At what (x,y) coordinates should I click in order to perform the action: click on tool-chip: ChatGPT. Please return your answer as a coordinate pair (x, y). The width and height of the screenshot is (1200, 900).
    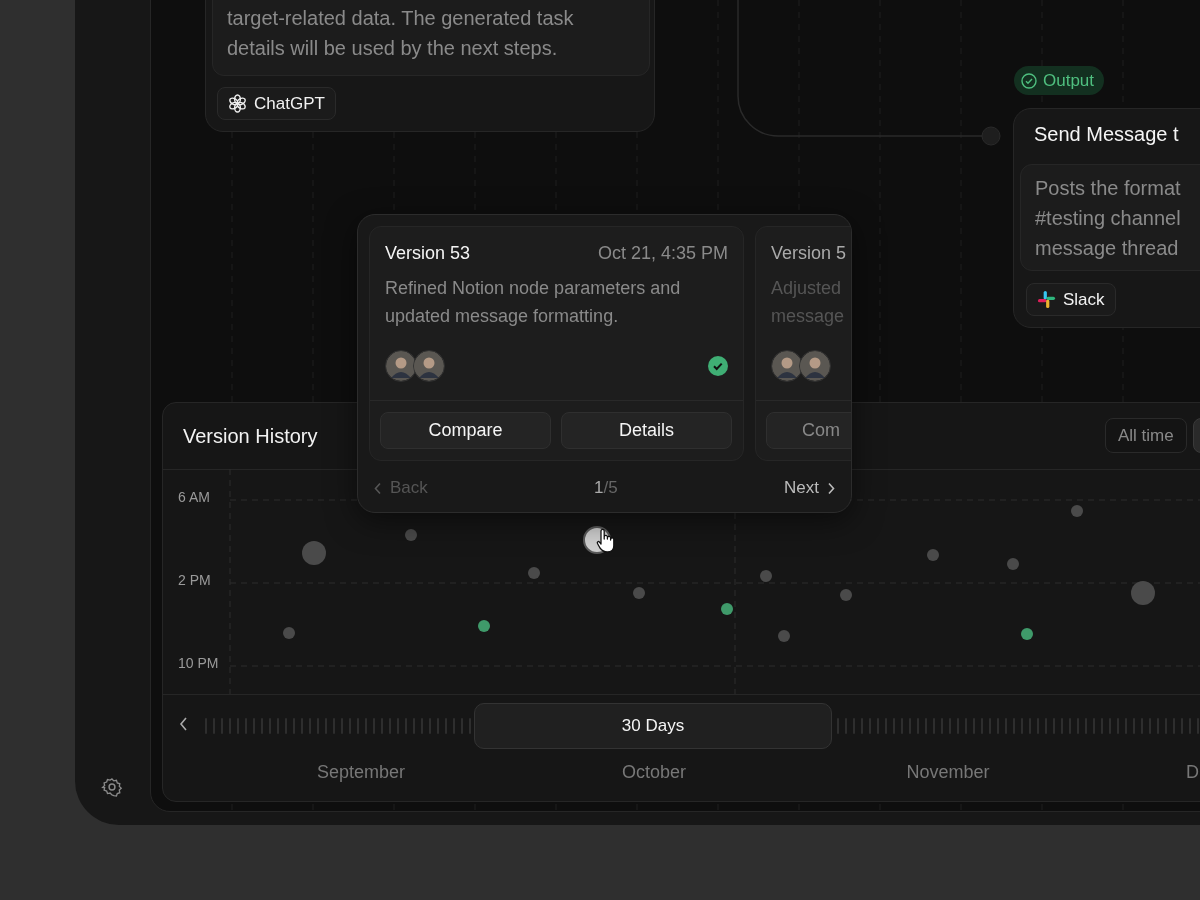
    Looking at the image, I should click on (276, 103).